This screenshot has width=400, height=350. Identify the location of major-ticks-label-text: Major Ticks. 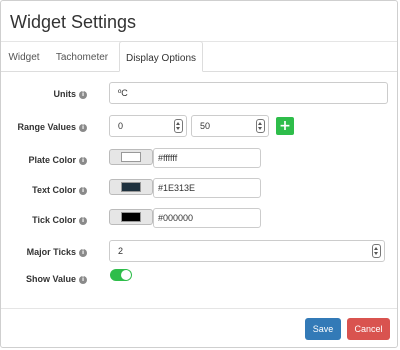
(51, 252).